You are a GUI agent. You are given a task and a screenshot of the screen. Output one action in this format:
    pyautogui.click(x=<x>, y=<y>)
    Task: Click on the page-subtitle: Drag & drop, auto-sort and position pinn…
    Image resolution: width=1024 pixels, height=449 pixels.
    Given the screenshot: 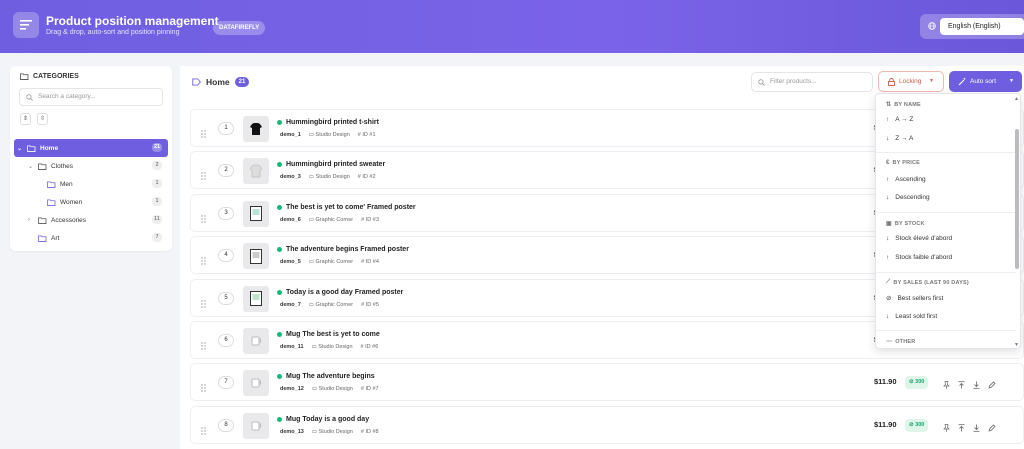 What is the action you would take?
    pyautogui.click(x=113, y=32)
    